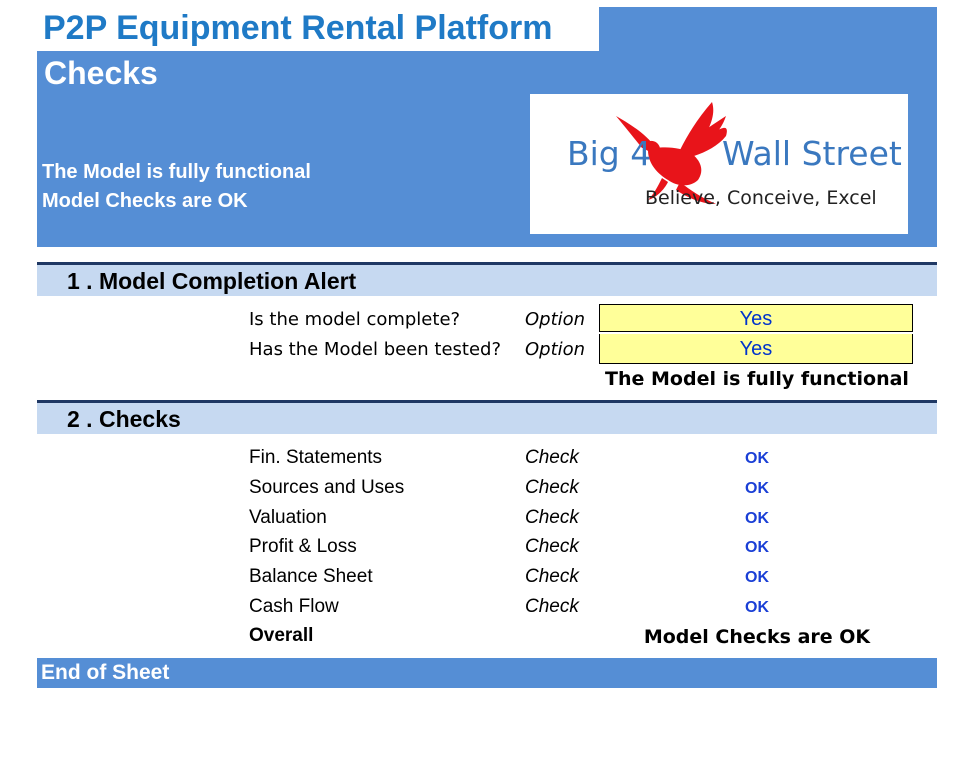  What do you see at coordinates (212, 281) in the screenshot?
I see `section-title: 1 . Model Completion Alert` at bounding box center [212, 281].